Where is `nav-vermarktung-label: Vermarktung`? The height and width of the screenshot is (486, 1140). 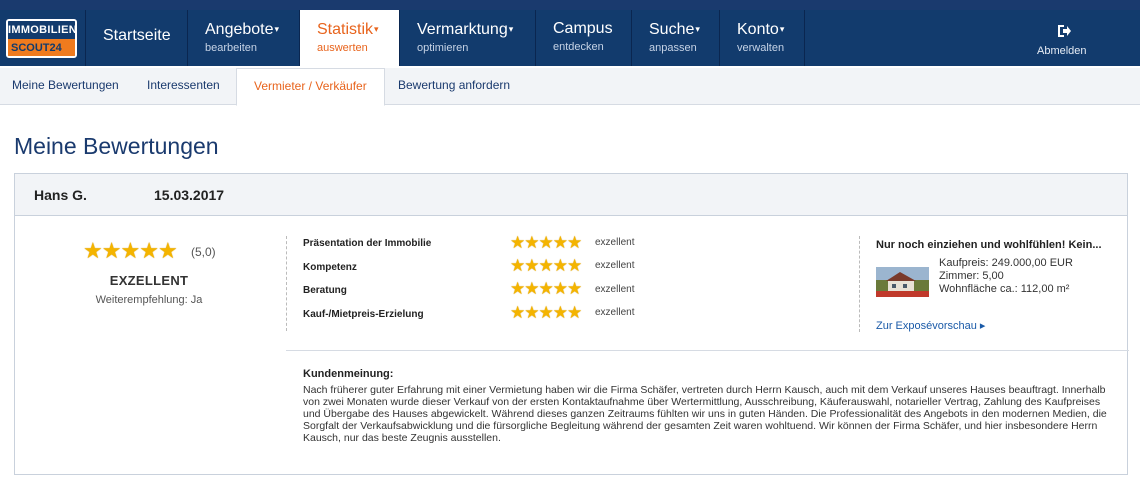 nav-vermarktung-label: Vermarktung is located at coordinates (462, 29).